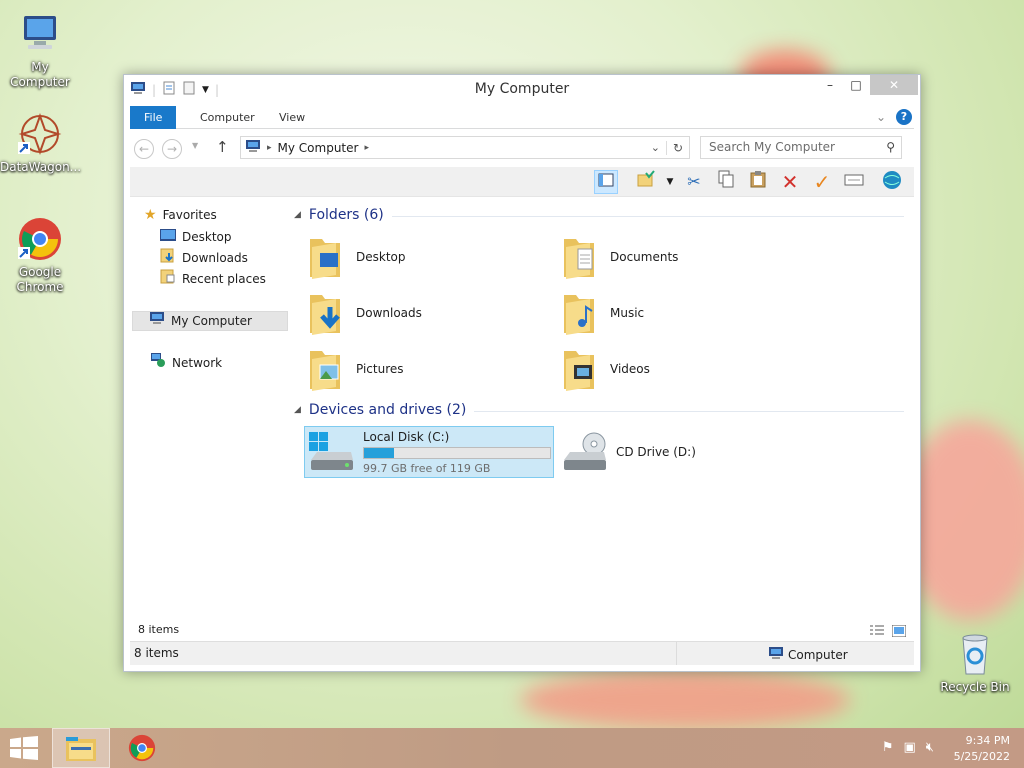 Image resolution: width=1024 pixels, height=768 pixels. I want to click on folder-label: Pictures, so click(380, 369).